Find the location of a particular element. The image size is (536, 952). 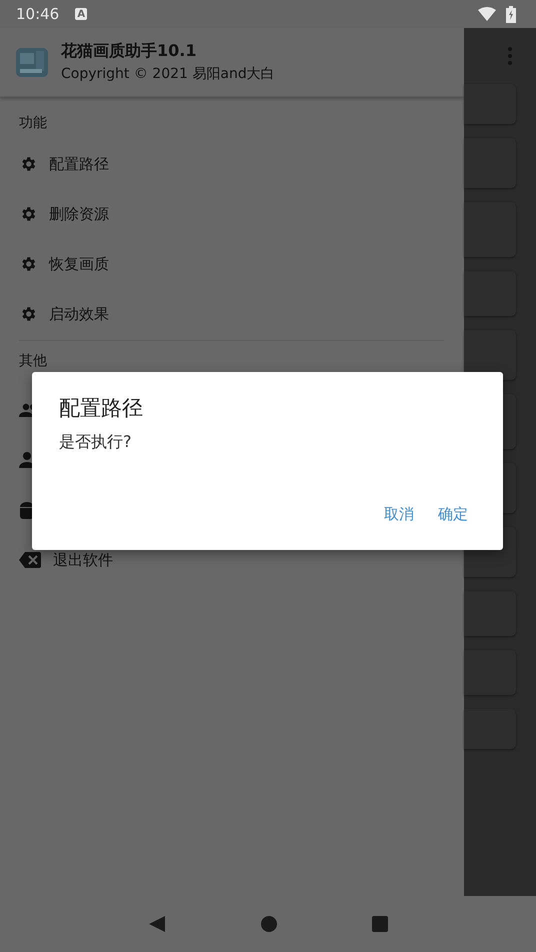

back-icon is located at coordinates (157, 924).